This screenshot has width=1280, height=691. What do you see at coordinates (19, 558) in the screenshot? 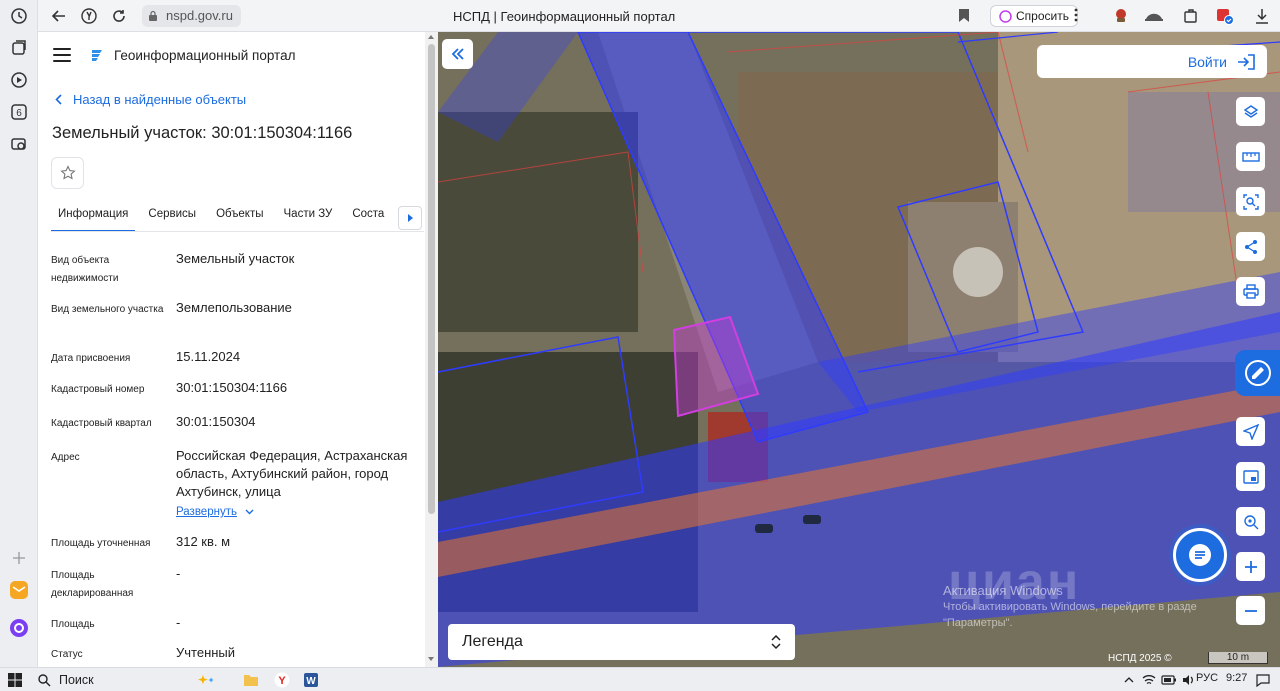
I see `add-icon` at bounding box center [19, 558].